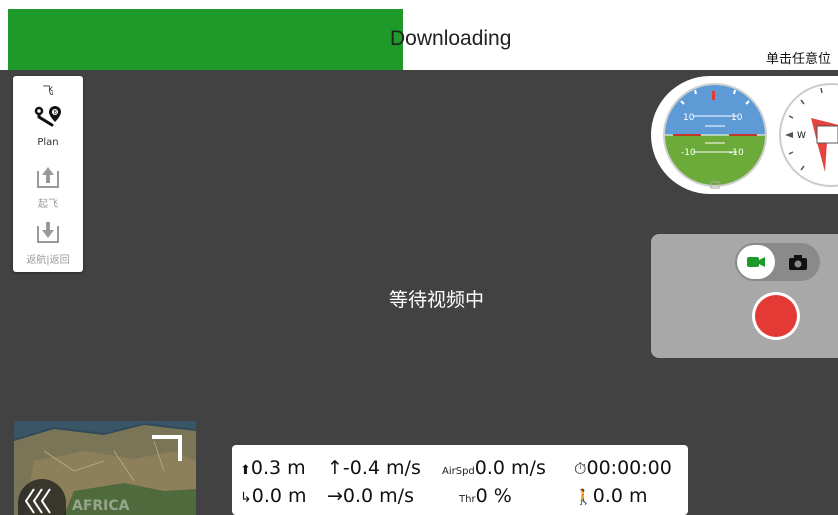 This screenshot has width=838, height=515. Describe the element at coordinates (715, 136) in the screenshot. I see `attitude-indicator: 10 10 -10 -10` at that location.